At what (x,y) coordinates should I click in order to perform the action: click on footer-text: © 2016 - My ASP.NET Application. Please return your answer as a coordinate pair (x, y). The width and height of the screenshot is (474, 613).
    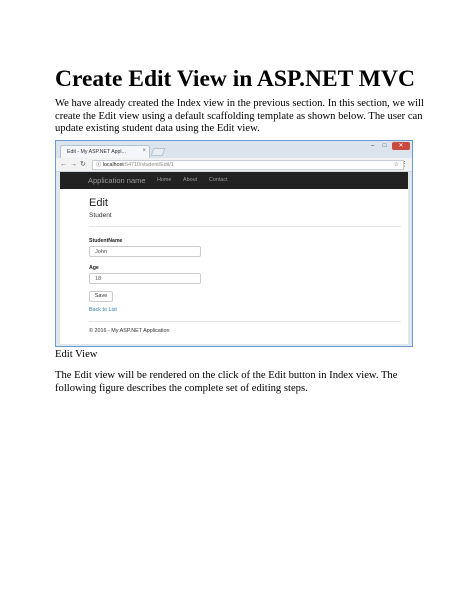
    Looking at the image, I should click on (129, 331).